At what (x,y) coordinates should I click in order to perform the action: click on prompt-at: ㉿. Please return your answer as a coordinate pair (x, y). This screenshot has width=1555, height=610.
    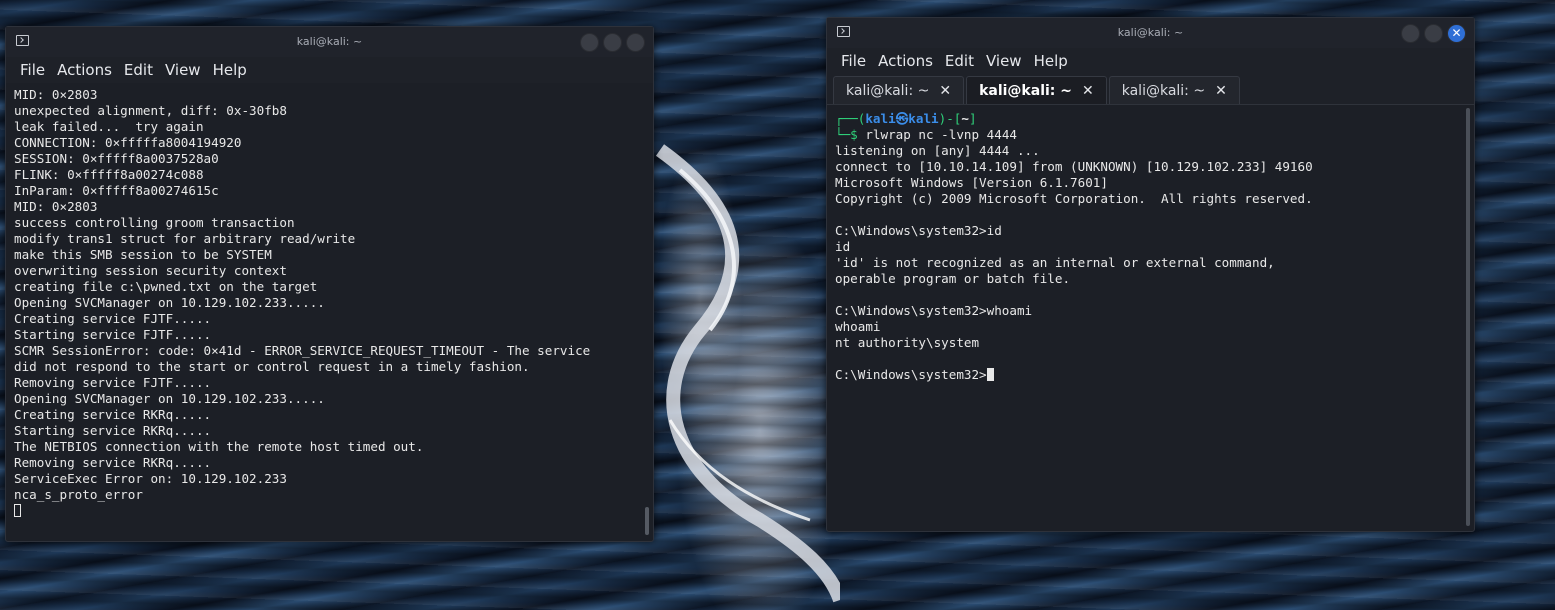
    Looking at the image, I should click on (902, 118).